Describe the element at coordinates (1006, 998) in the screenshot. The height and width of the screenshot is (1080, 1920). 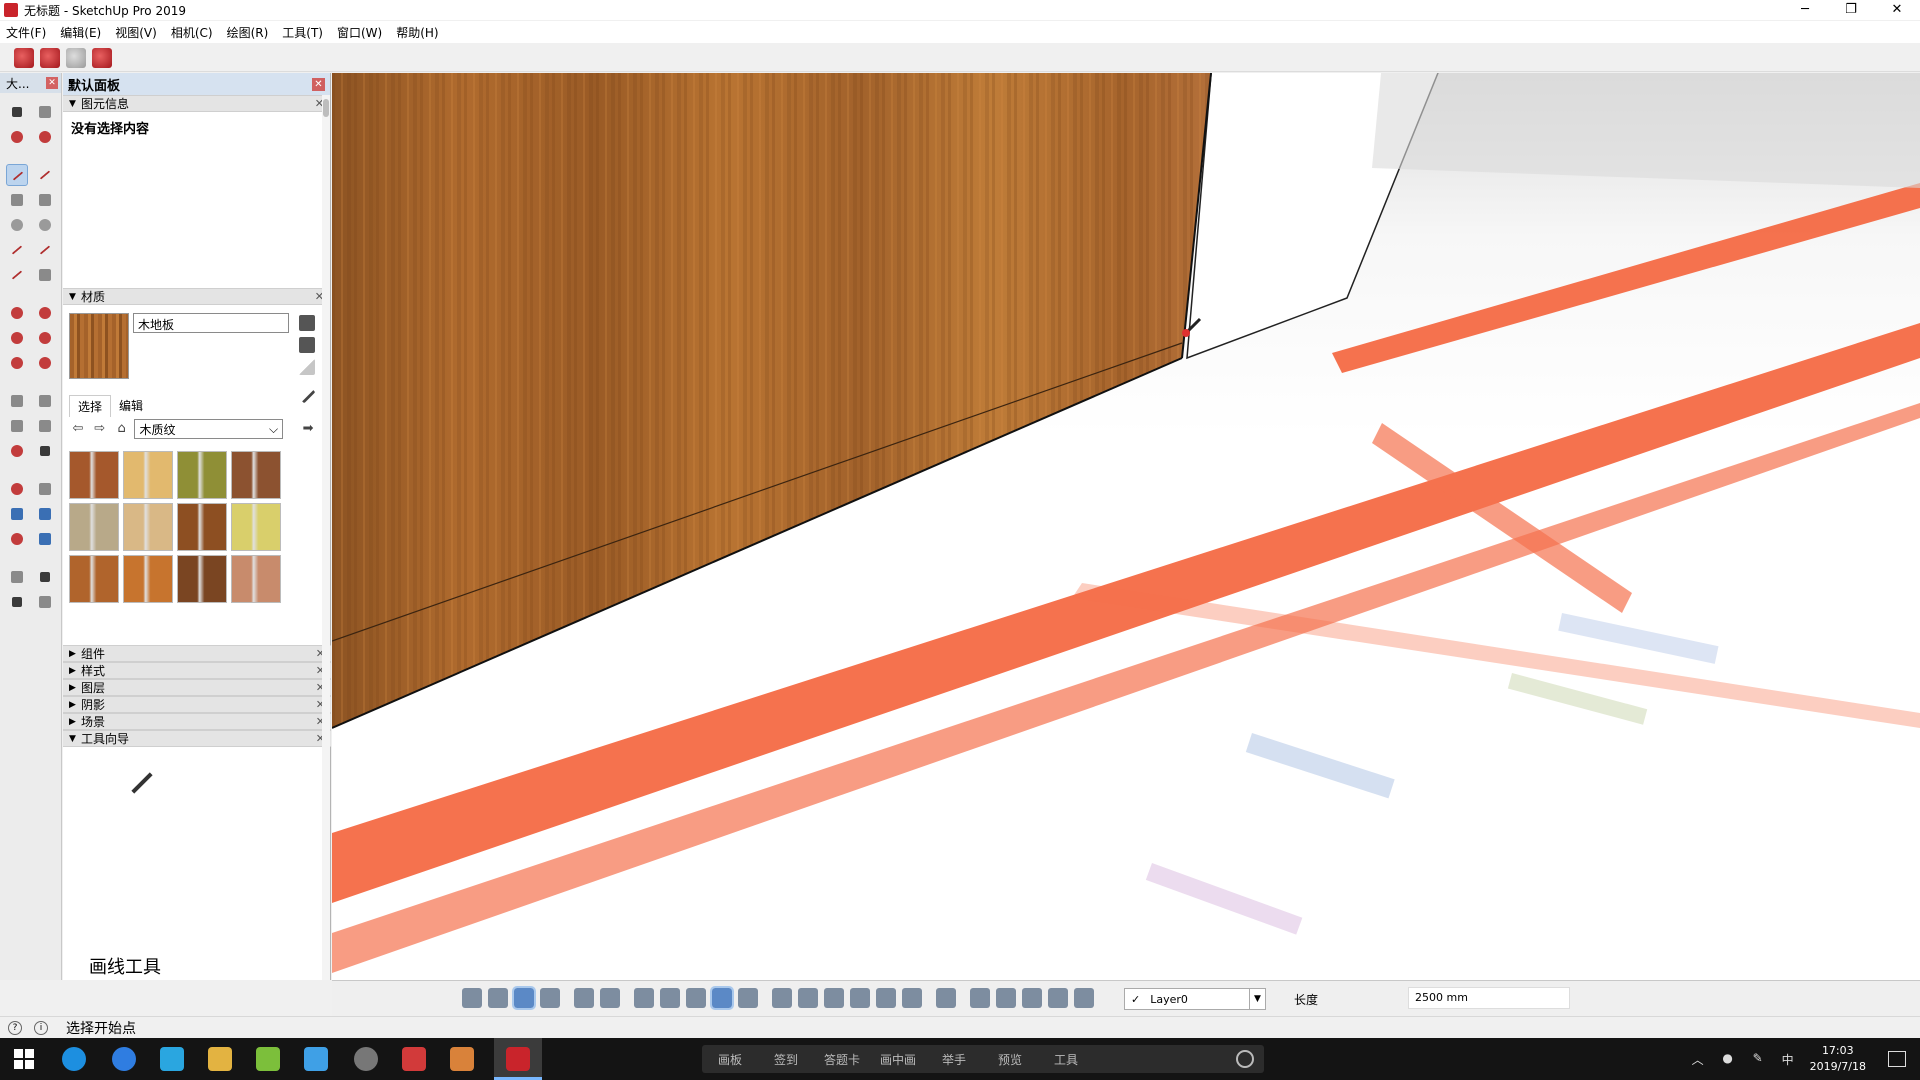
I see `section-cuts-icon` at that location.